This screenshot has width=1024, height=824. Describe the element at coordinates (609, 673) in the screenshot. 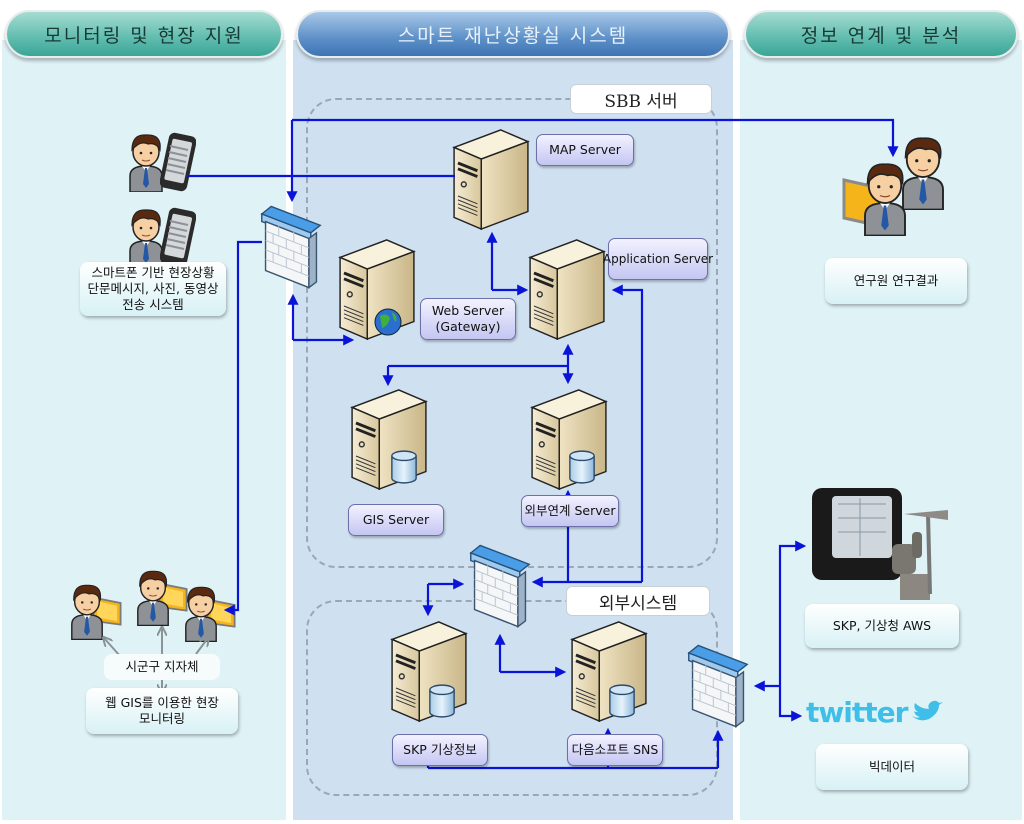

I see `daum-sns-server-icon` at that location.